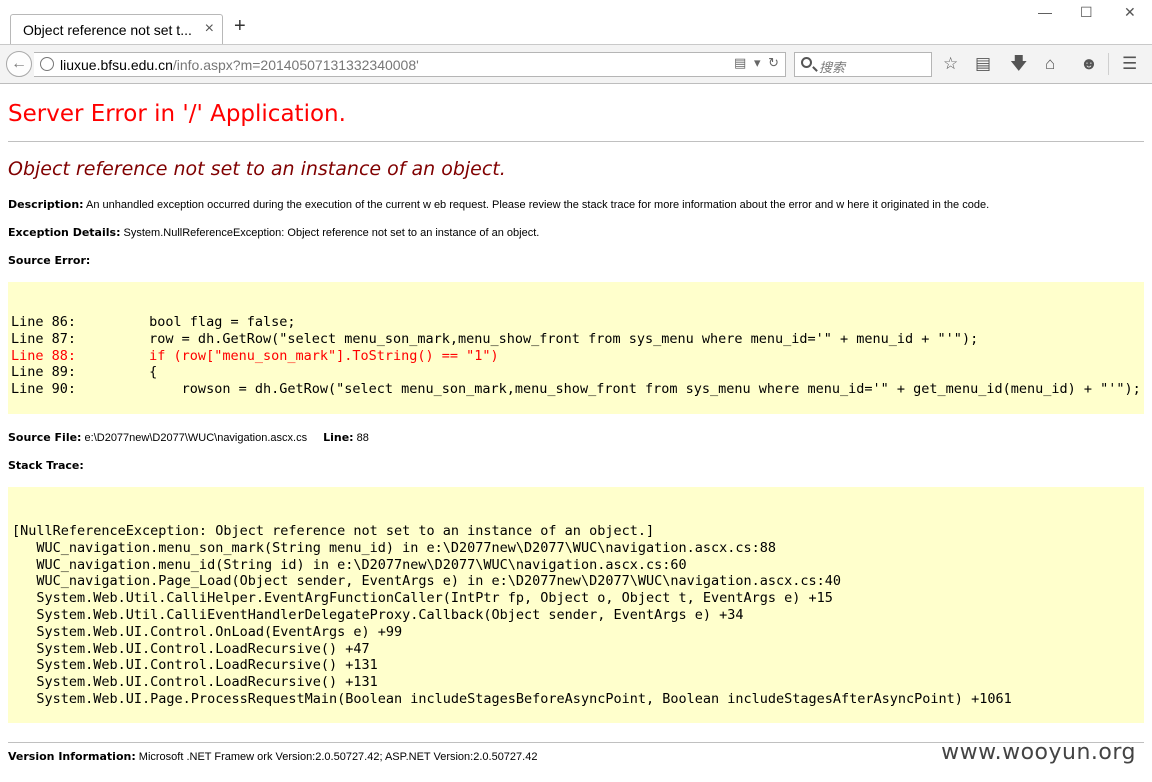 The width and height of the screenshot is (1152, 782). What do you see at coordinates (295, 65) in the screenshot?
I see `url-path: /info.aspx?m=20140507131332340008'` at bounding box center [295, 65].